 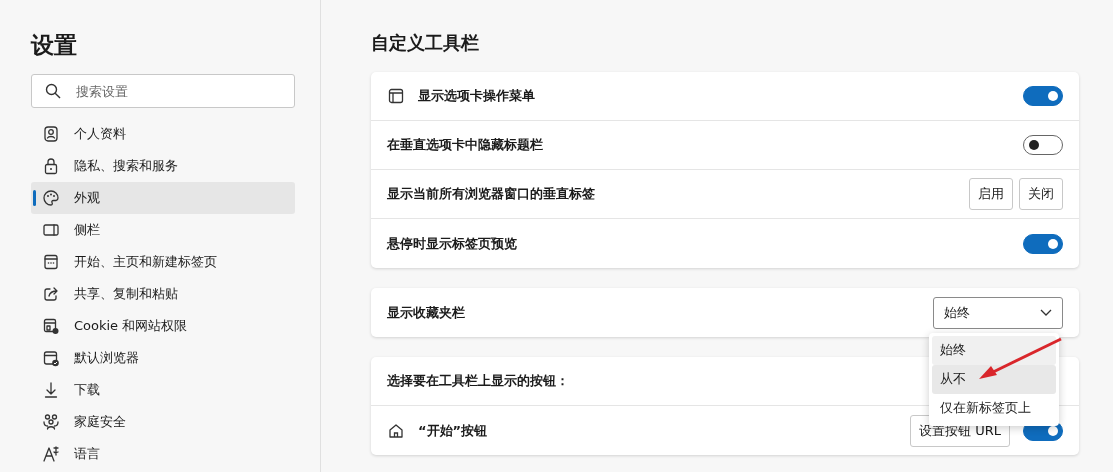 I want to click on cookie-settings-icon, so click(x=51, y=326).